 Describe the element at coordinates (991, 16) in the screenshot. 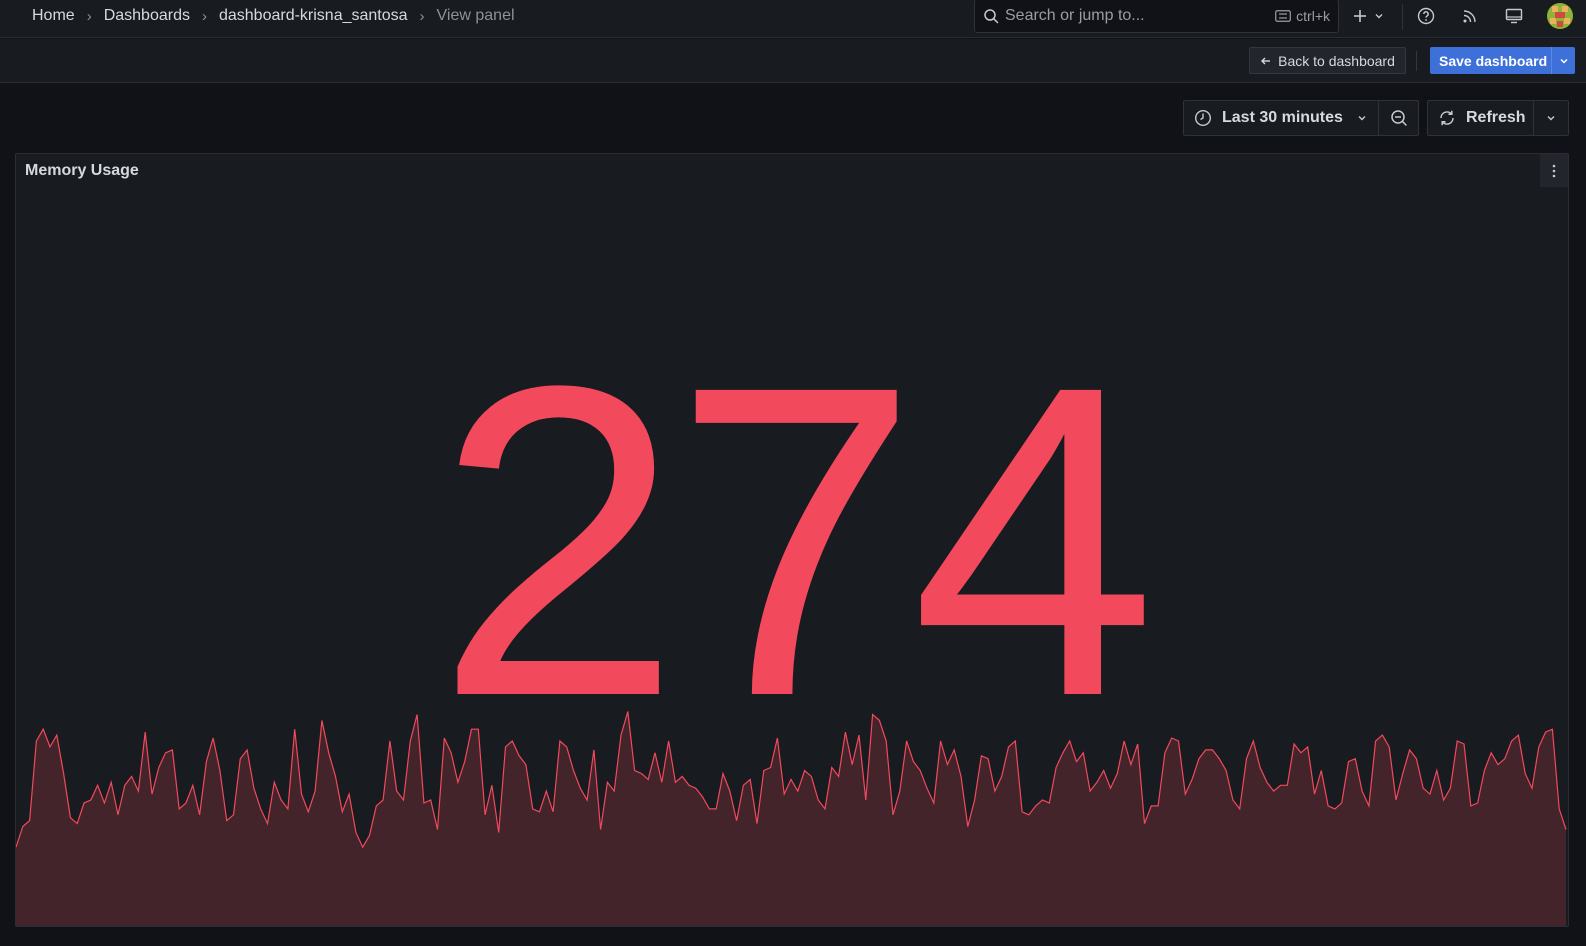

I see `search-icon` at that location.